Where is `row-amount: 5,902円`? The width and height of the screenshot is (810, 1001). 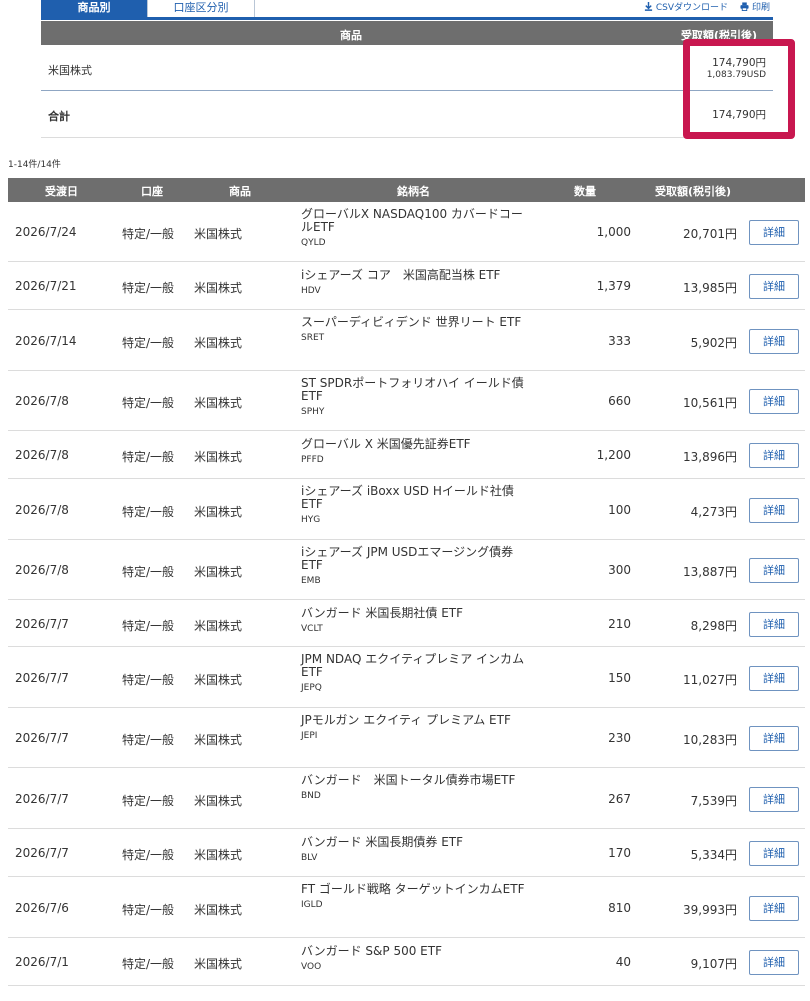 row-amount: 5,902円 is located at coordinates (713, 343).